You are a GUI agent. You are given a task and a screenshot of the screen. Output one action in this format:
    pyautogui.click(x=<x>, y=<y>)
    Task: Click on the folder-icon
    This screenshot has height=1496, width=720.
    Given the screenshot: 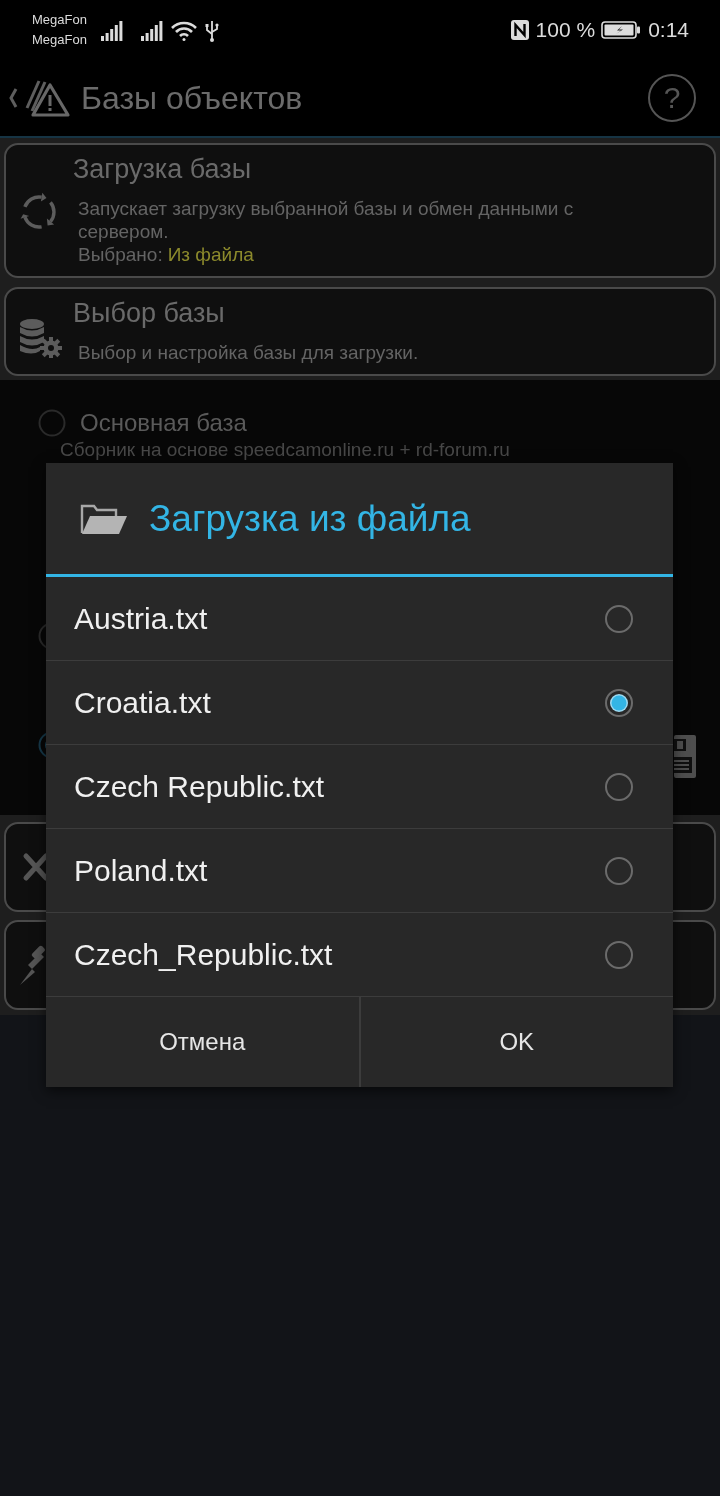 What is the action you would take?
    pyautogui.click(x=104, y=518)
    